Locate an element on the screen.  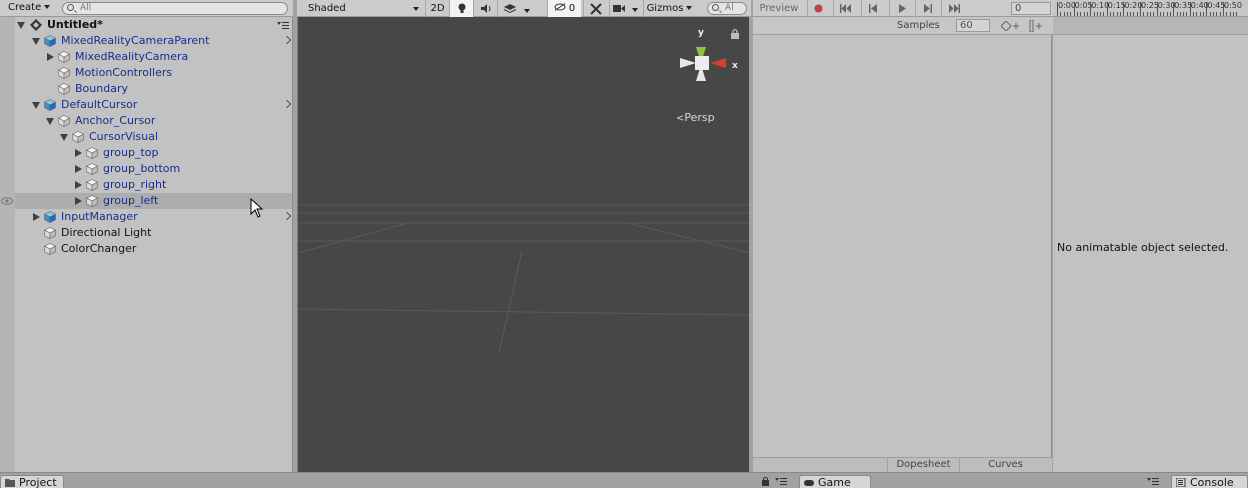
play-button is located at coordinates (901, 8).